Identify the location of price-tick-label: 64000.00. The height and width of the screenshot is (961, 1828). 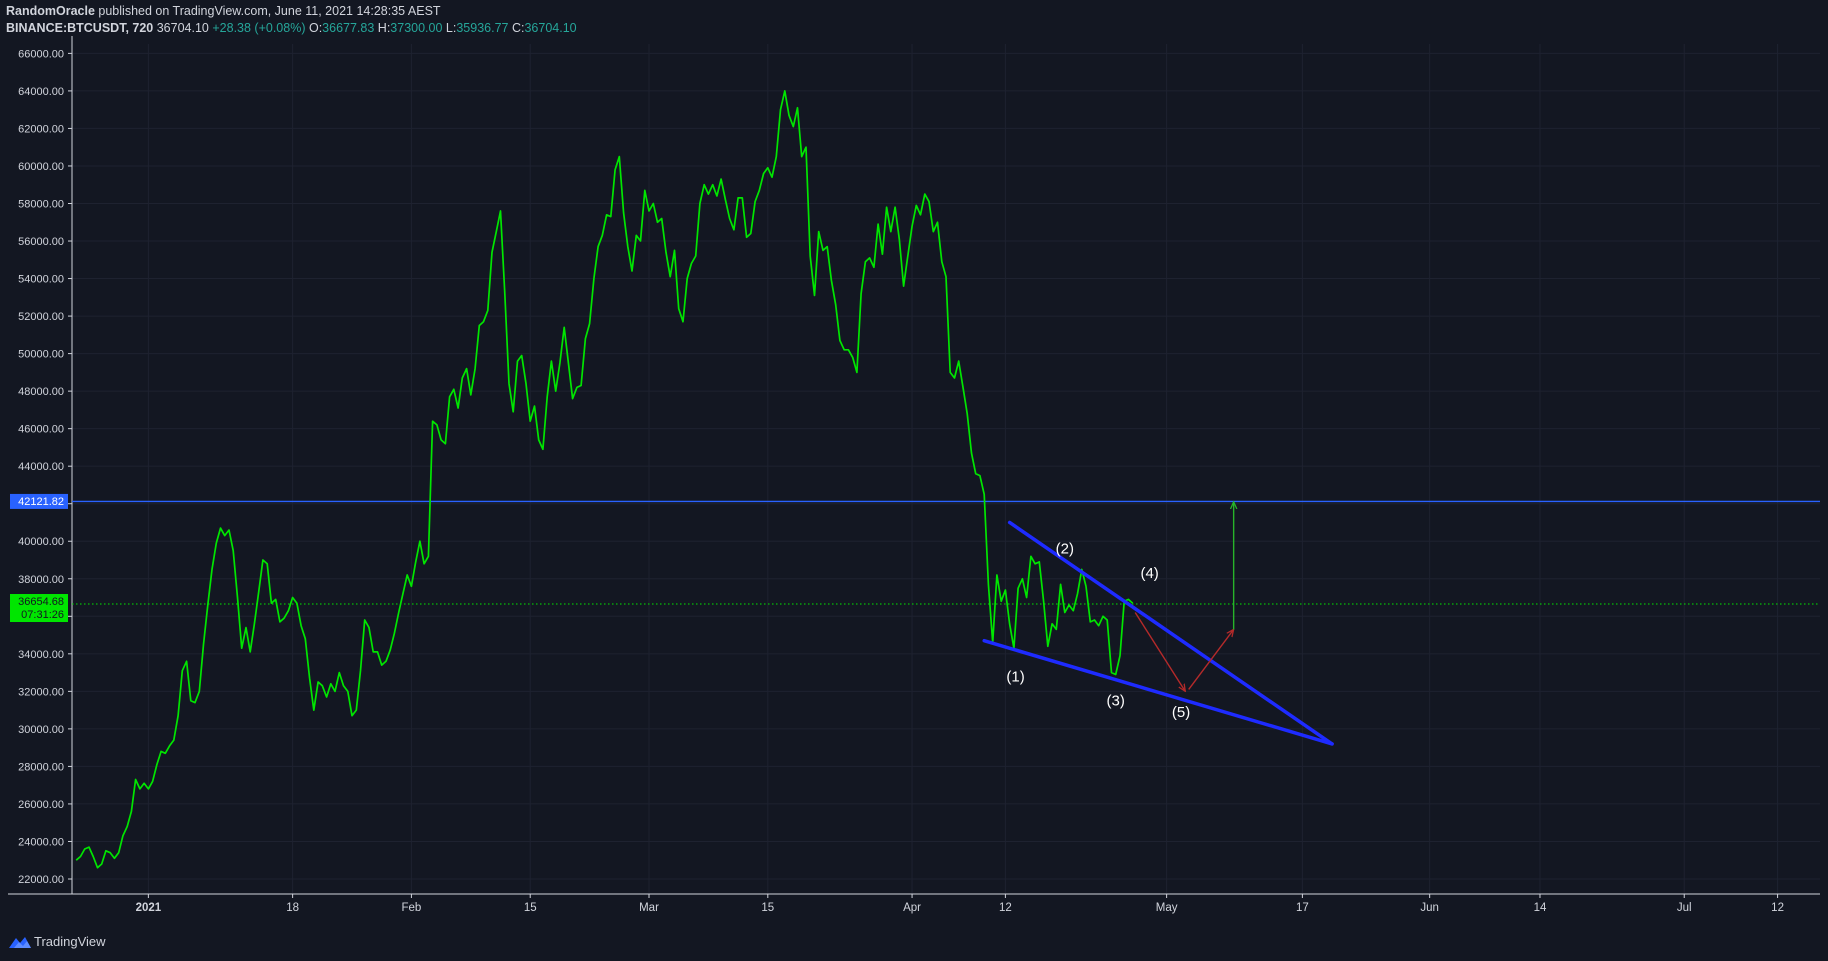
(41, 92).